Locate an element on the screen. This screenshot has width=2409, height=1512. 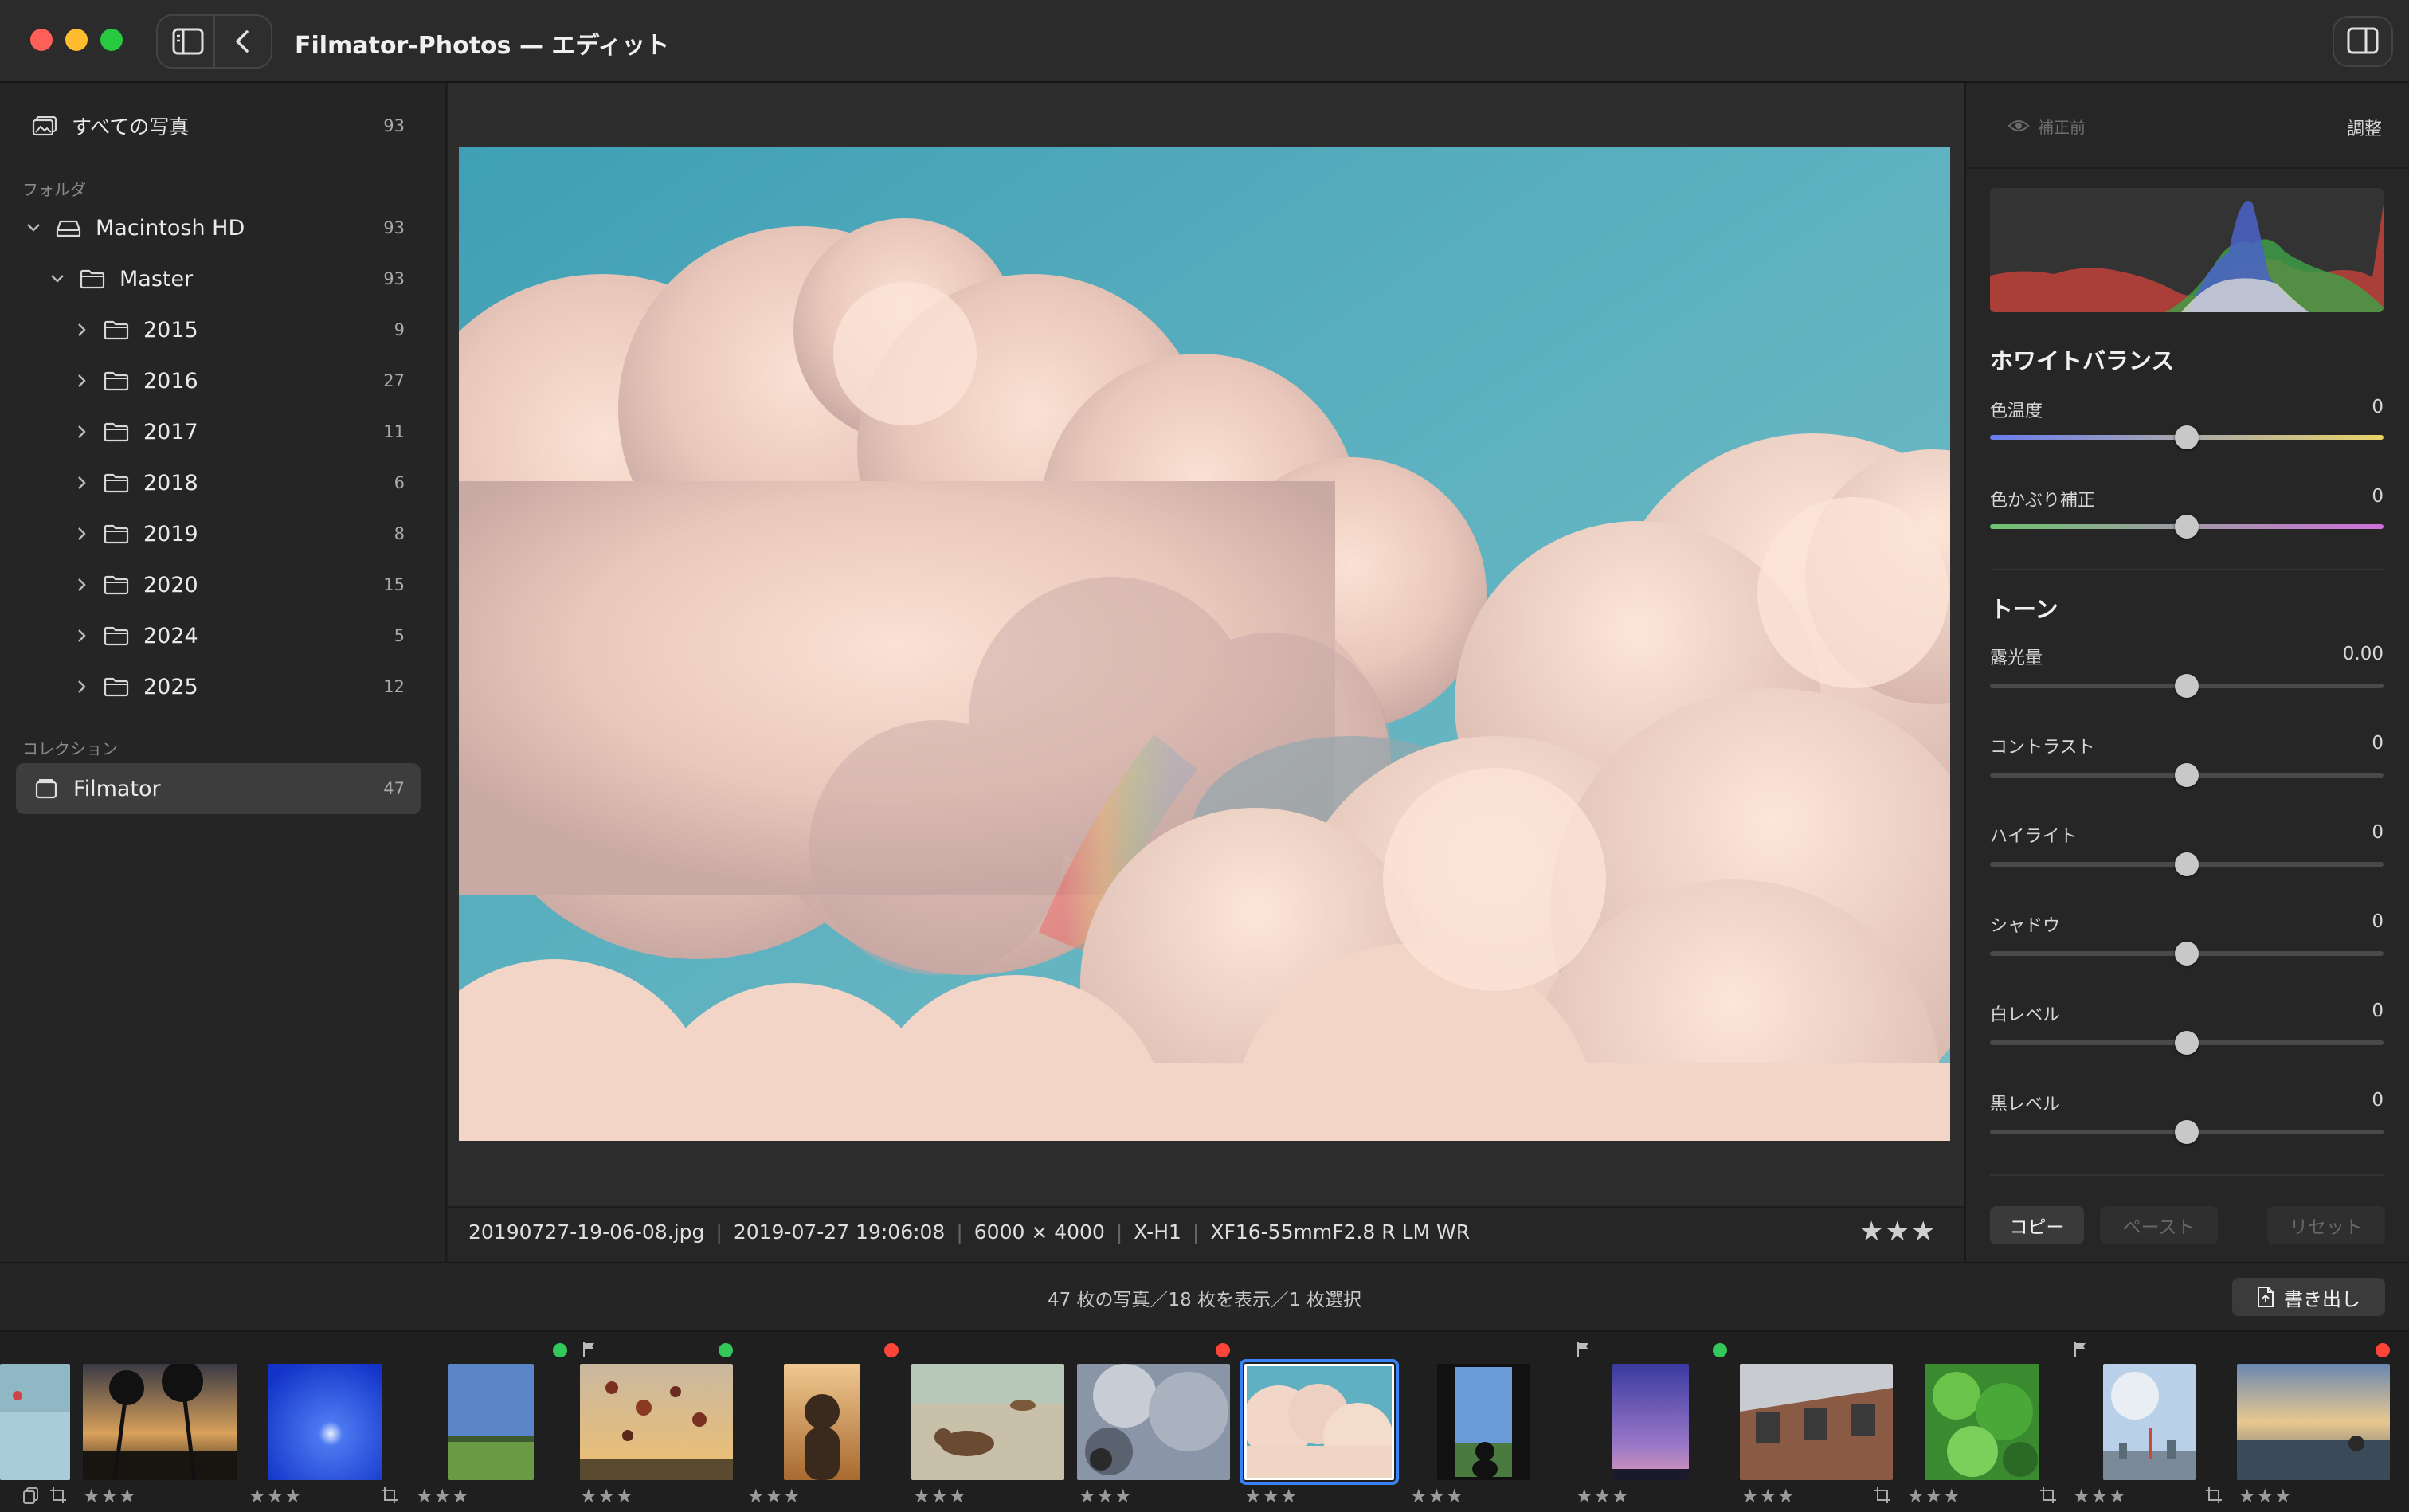
sidebar-item-count: 27 is located at coordinates (394, 381).